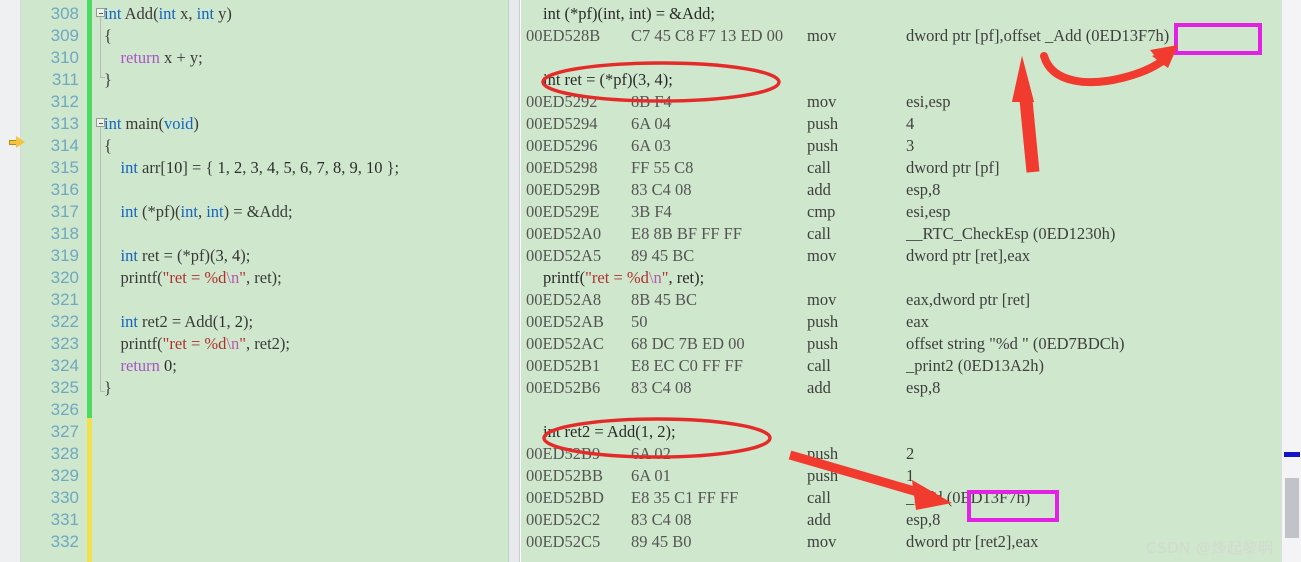 The image size is (1301, 562). Describe the element at coordinates (565, 475) in the screenshot. I see `disassembly-address: 00ED52BB` at that location.